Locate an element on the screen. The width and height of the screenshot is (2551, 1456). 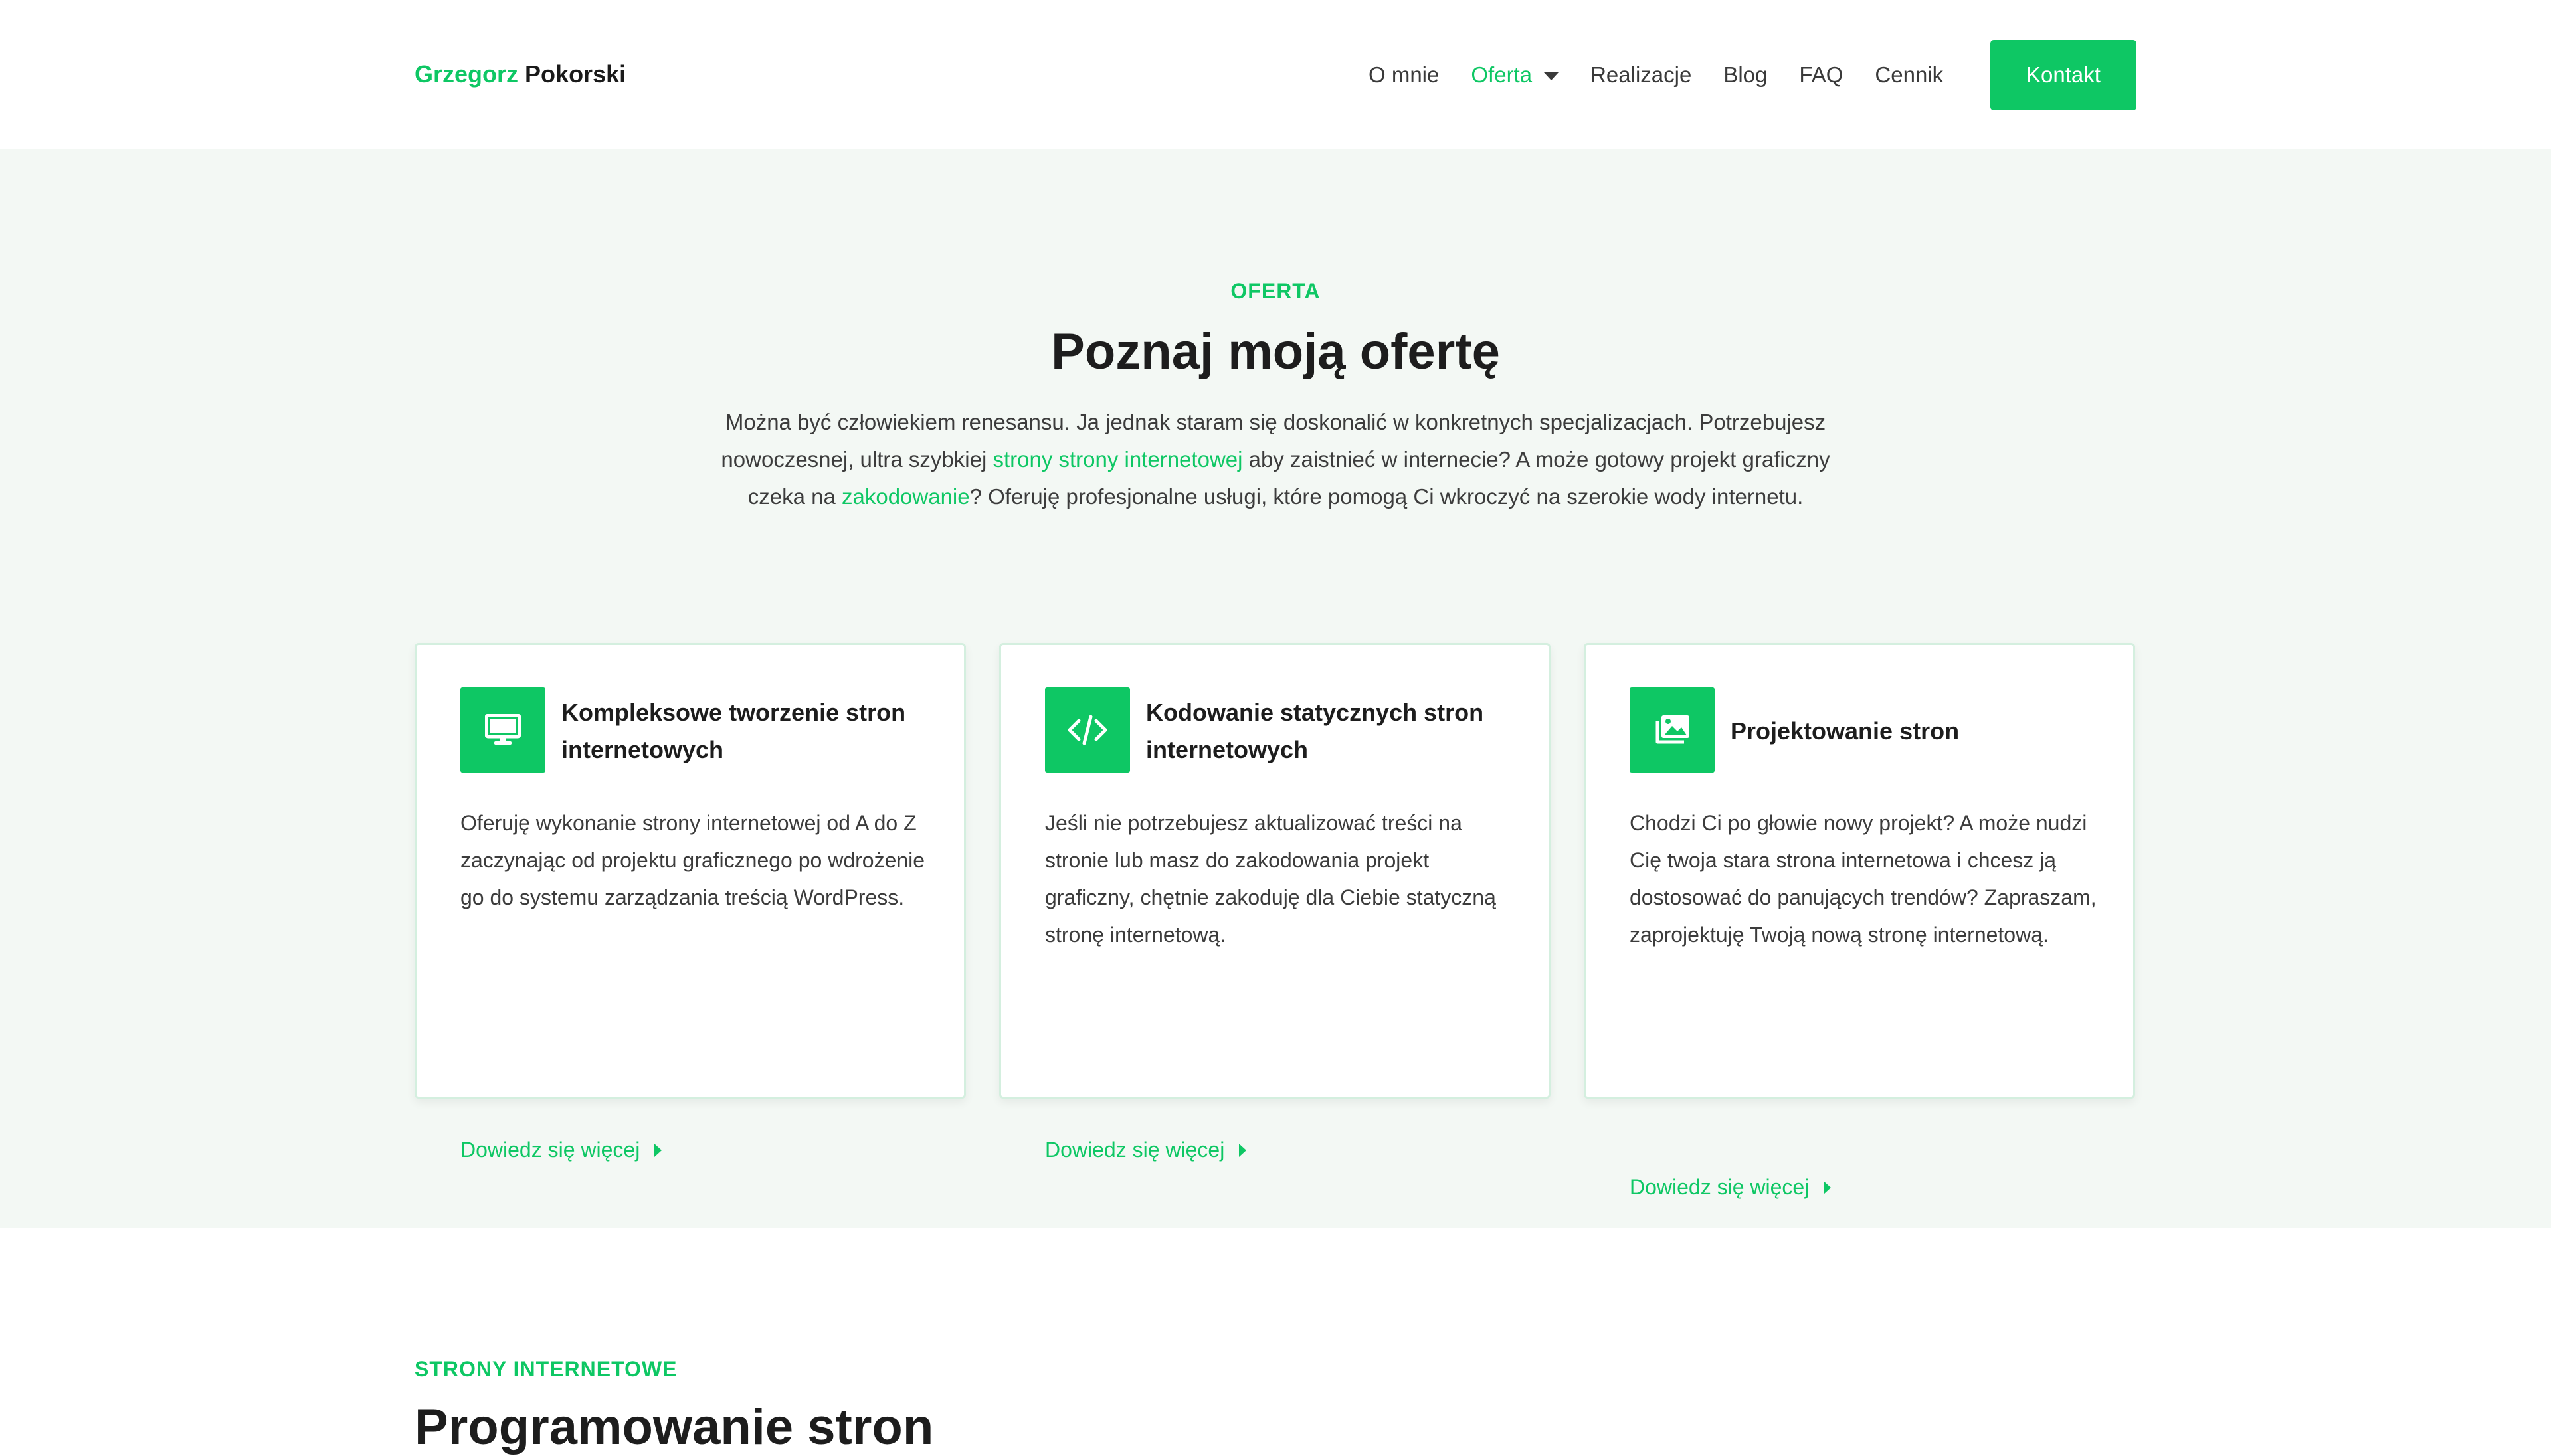
next-section-title: Programowanie stron is located at coordinates (674, 1427).